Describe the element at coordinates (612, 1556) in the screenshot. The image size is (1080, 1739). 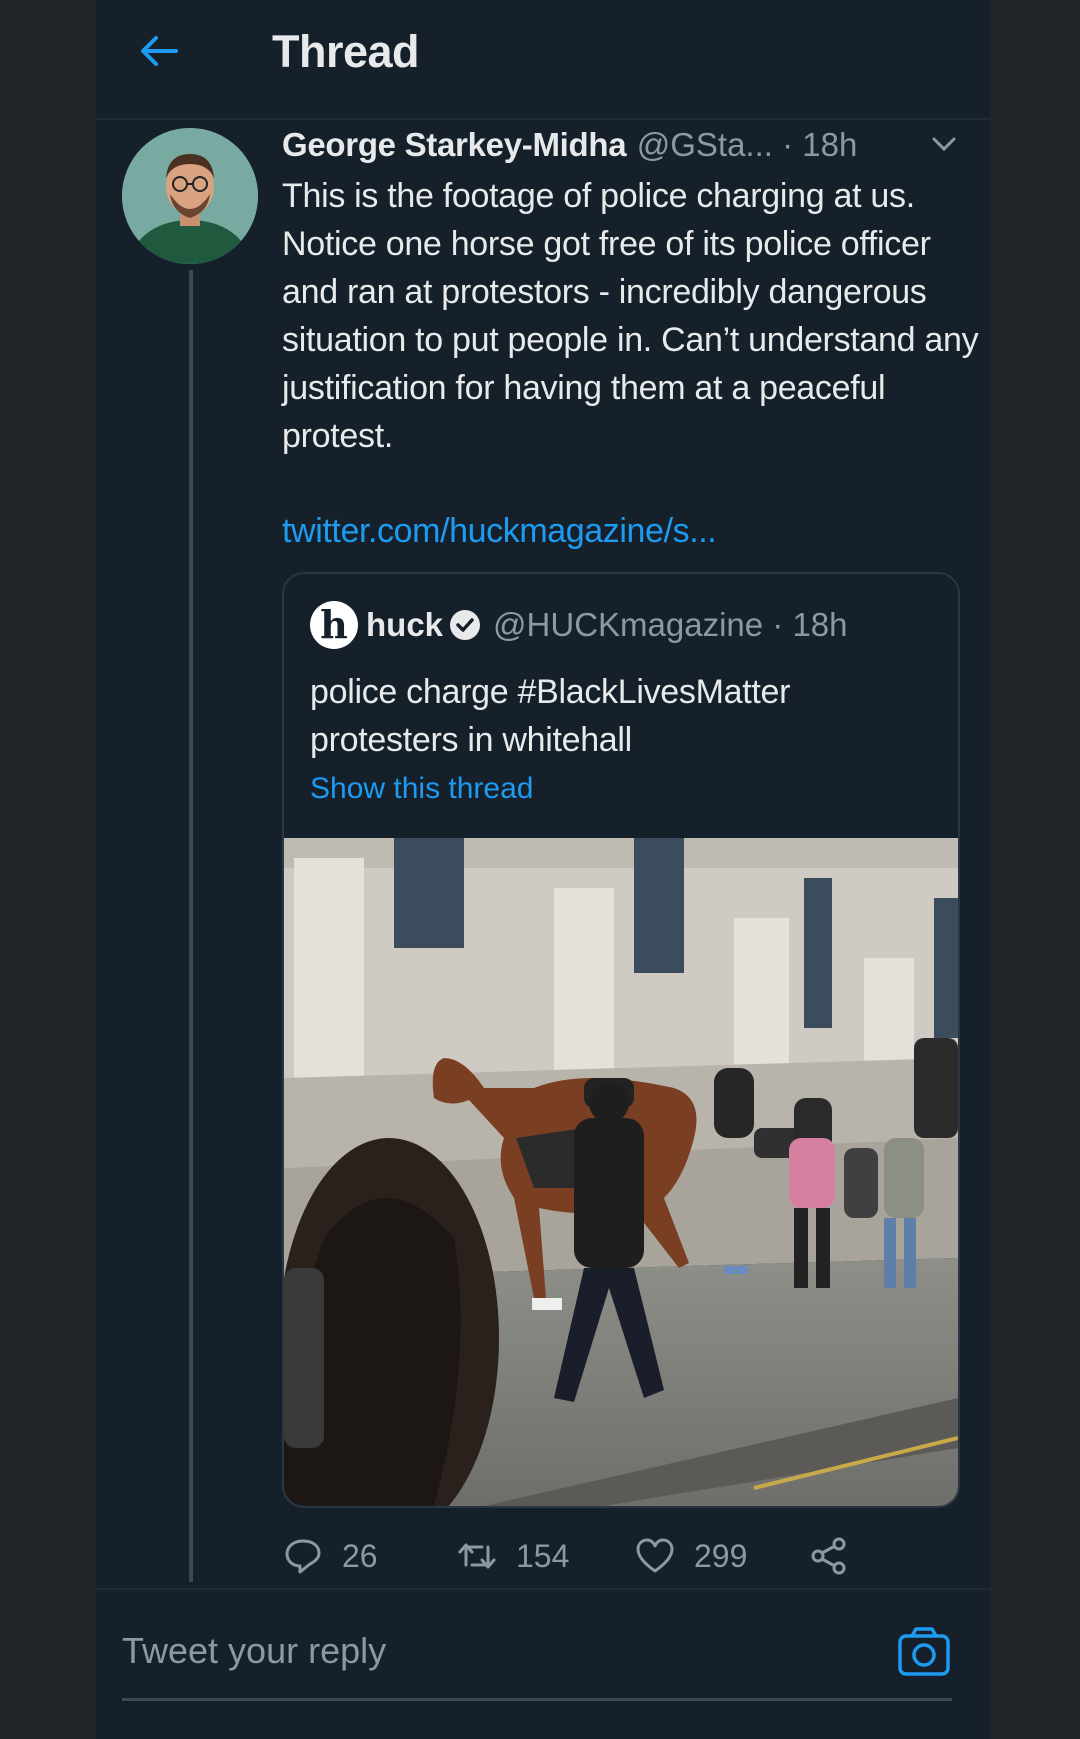
I see `tweet-actions: 26 154 299` at that location.